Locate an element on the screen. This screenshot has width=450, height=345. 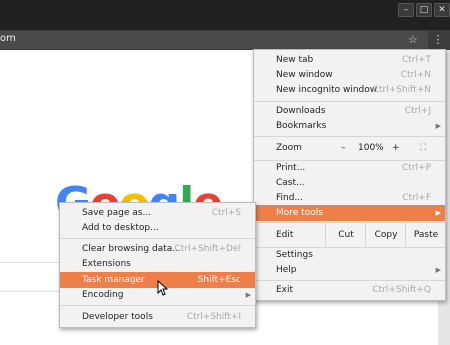
menu-item-label: Developer tools is located at coordinates (117, 317).